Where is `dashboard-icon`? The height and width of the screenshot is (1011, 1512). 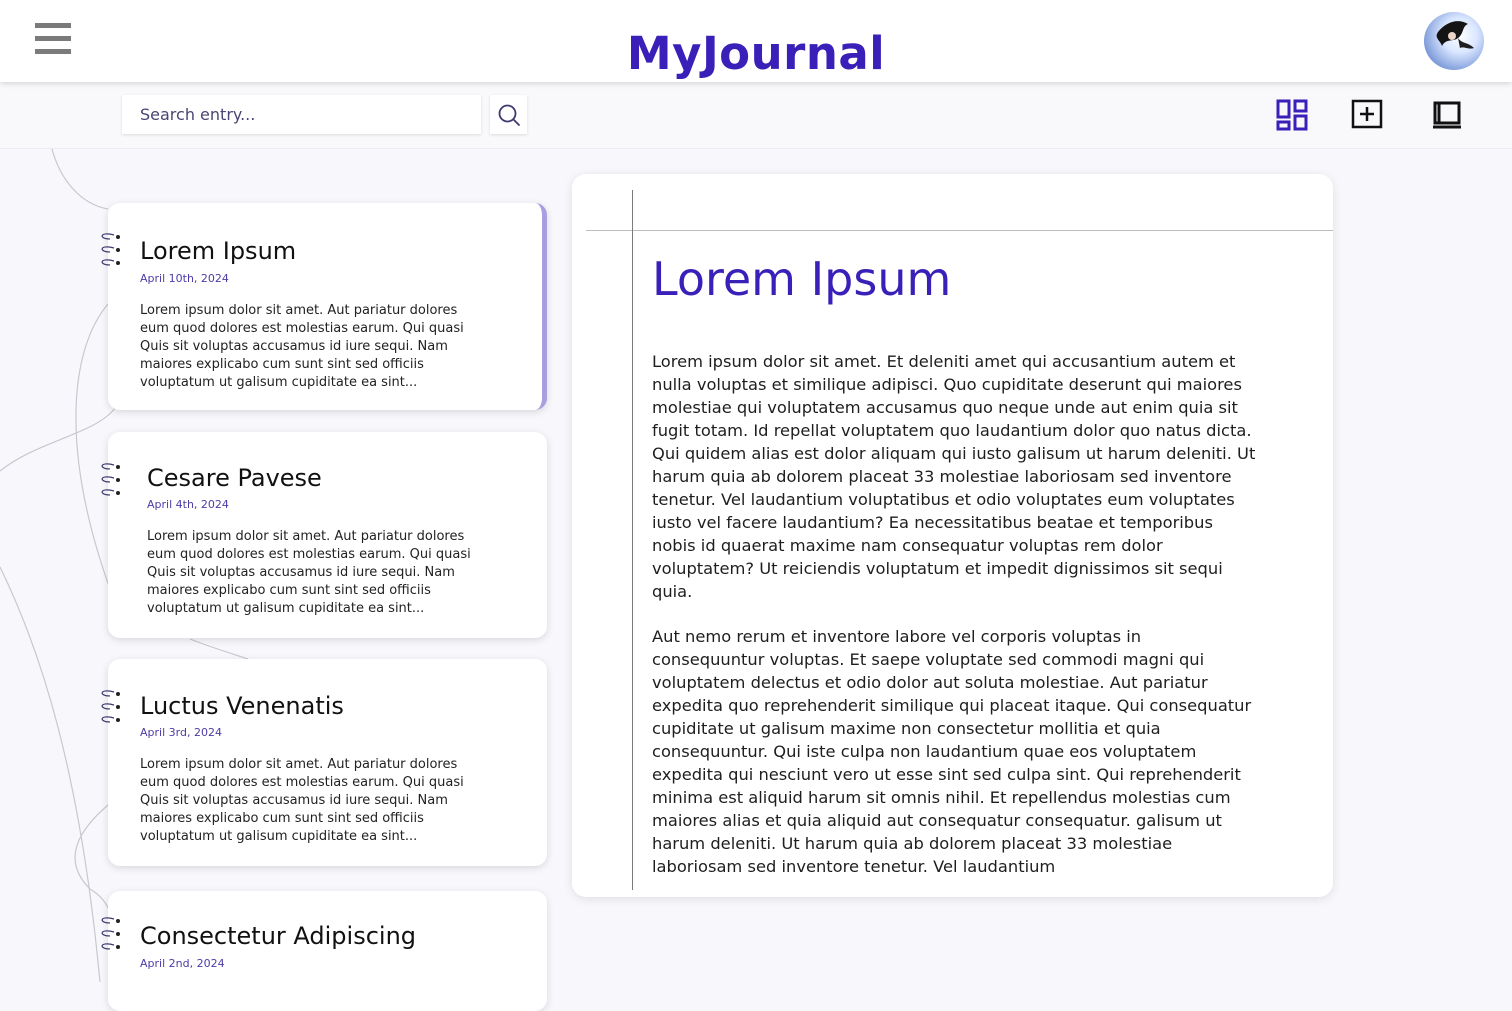 dashboard-icon is located at coordinates (1292, 115).